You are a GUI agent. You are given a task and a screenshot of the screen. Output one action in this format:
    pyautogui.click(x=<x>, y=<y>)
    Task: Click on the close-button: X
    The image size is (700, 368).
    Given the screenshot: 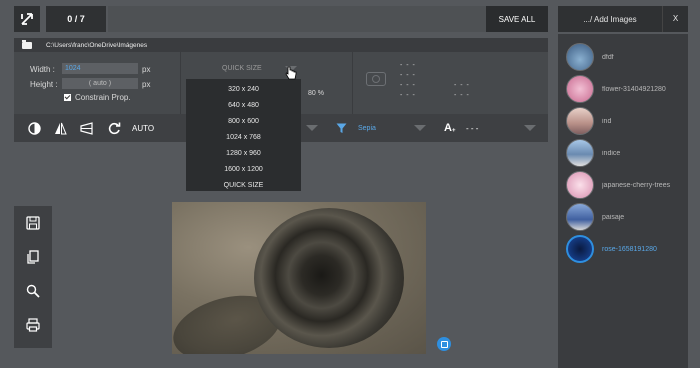 What is the action you would take?
    pyautogui.click(x=675, y=19)
    